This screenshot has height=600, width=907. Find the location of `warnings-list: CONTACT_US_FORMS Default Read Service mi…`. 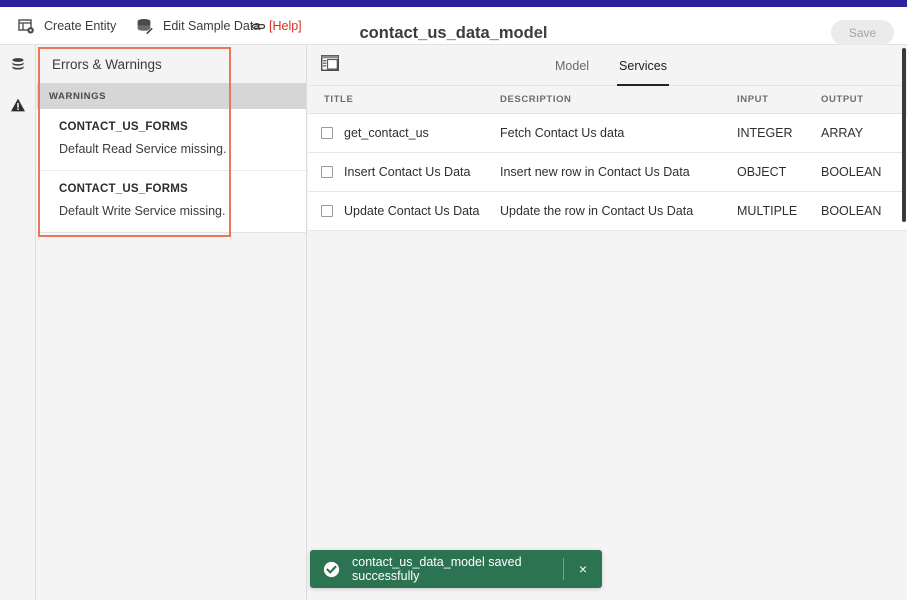

warnings-list: CONTACT_US_FORMS Default Read Service mi… is located at coordinates (171, 171).